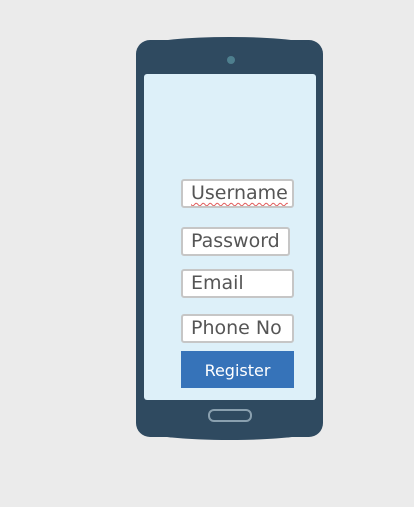  I want to click on phone-number-field: Phone No, so click(237, 328).